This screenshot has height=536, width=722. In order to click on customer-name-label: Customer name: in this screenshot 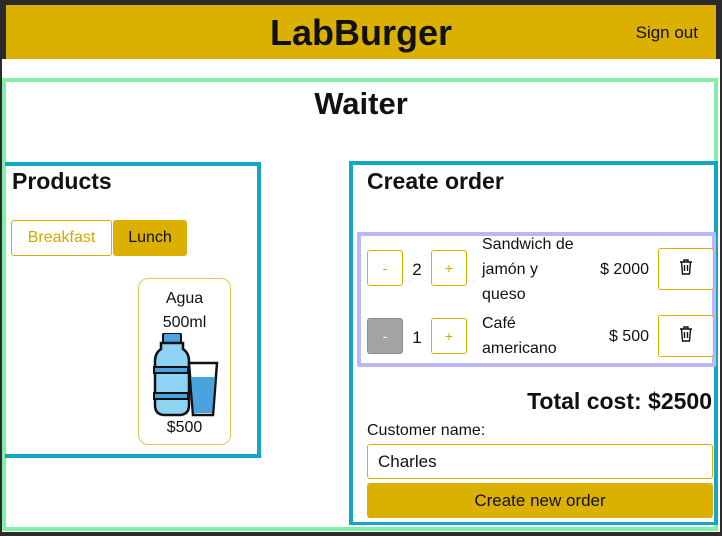, I will do `click(426, 430)`.